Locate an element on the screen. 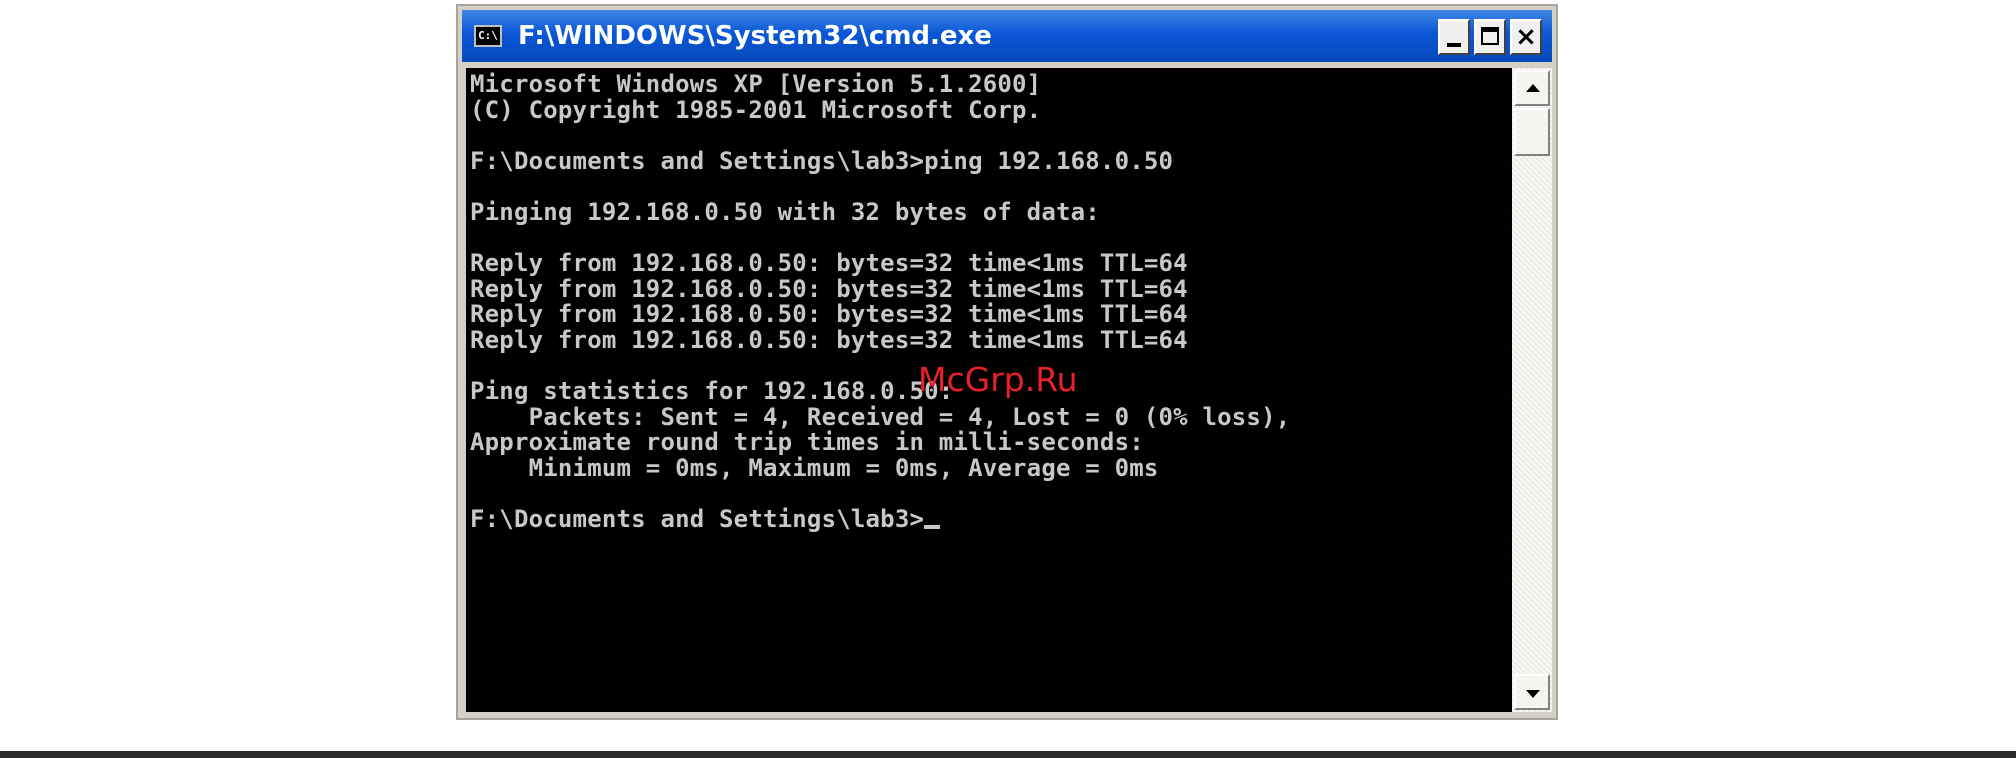 This screenshot has width=2016, height=758. title-bar: C:\ F:\WINDOWS\System32\cmd.exe × is located at coordinates (1007, 36).